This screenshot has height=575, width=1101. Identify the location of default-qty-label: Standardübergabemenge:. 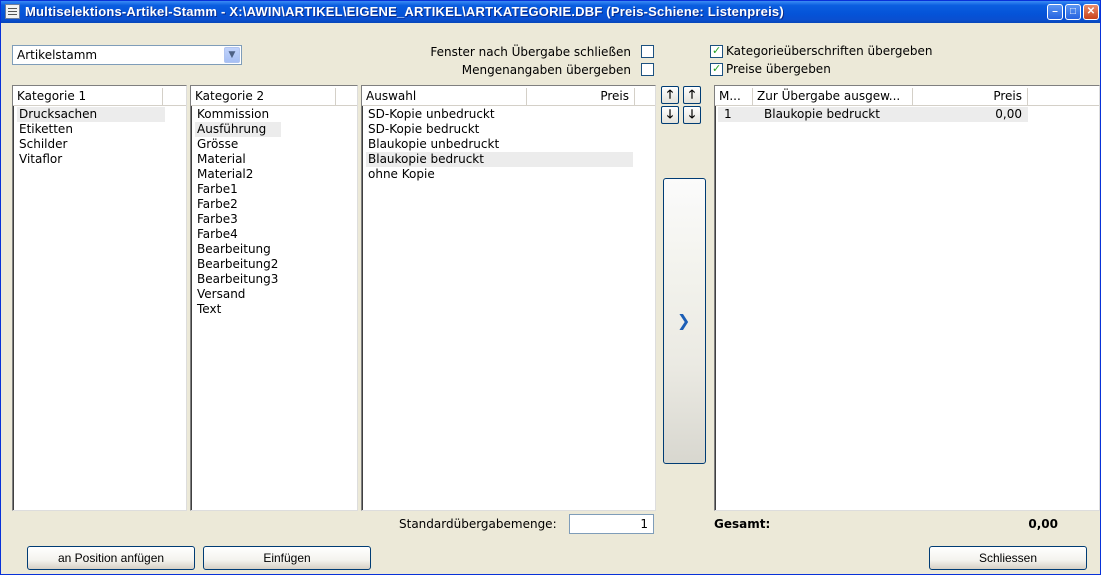
(478, 524).